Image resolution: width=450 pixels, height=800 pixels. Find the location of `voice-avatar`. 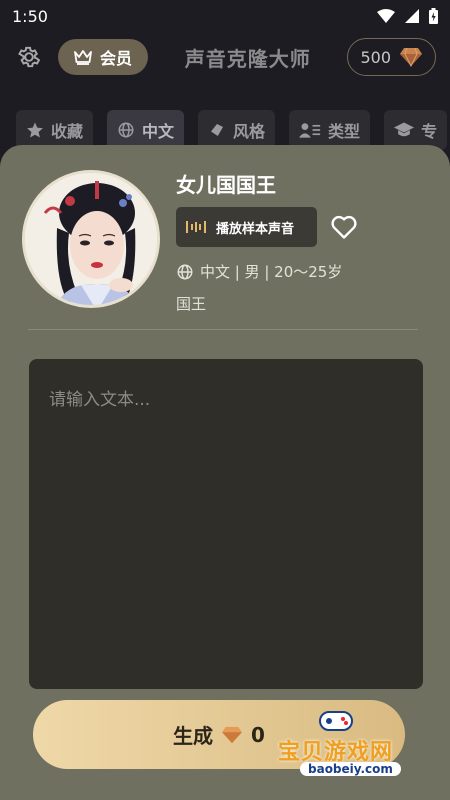

voice-avatar is located at coordinates (91, 239).